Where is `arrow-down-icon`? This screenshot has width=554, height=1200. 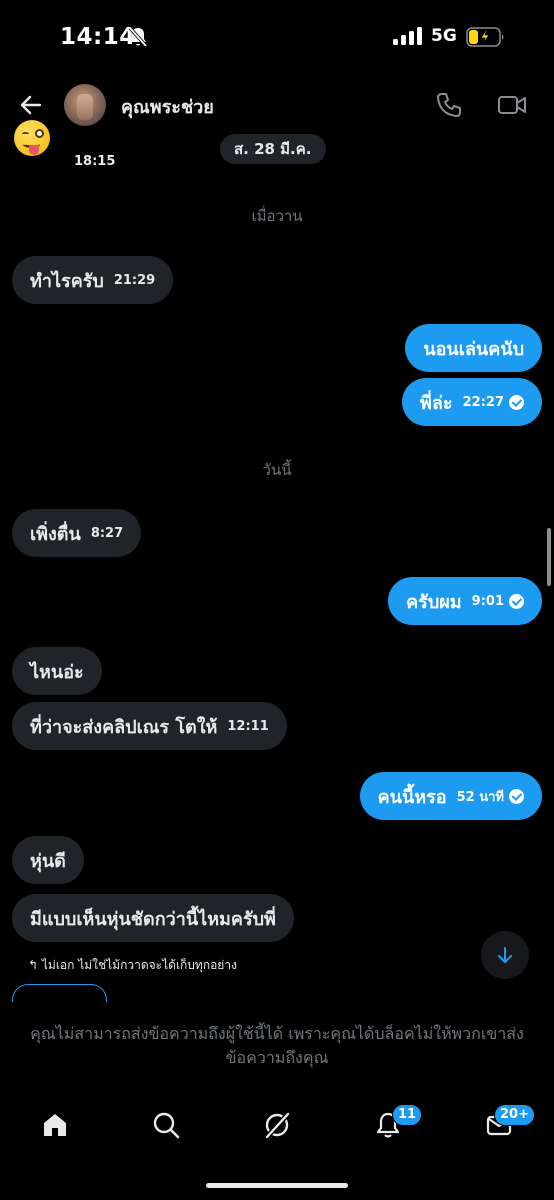 arrow-down-icon is located at coordinates (505, 955).